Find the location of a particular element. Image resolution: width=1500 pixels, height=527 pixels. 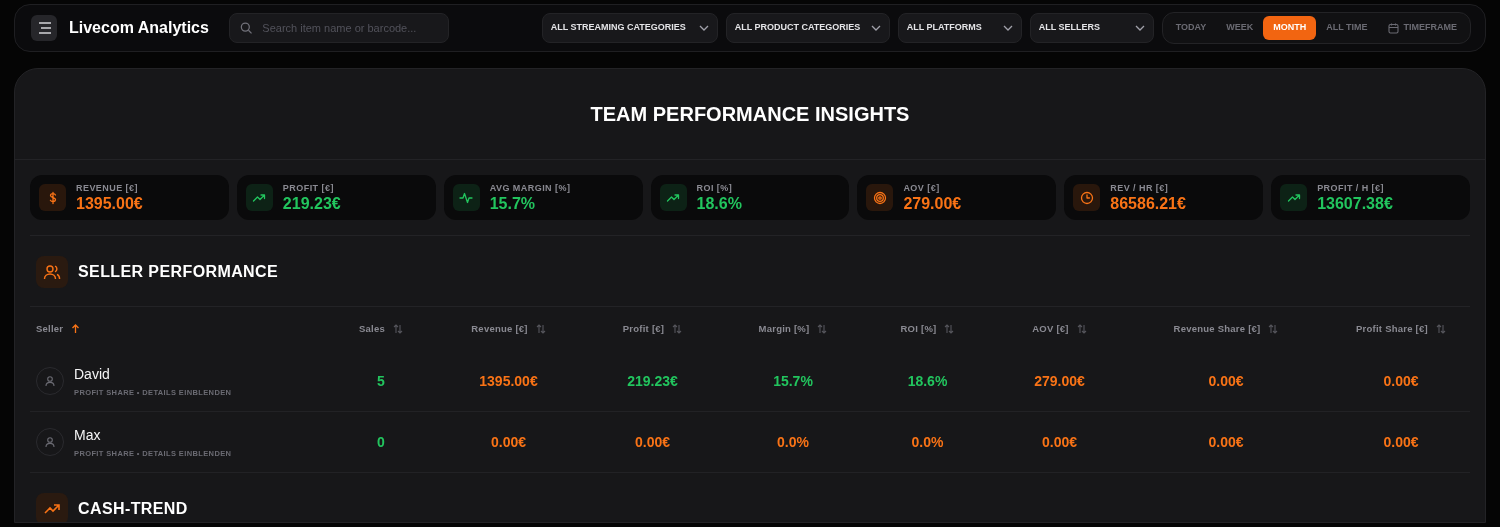

period-tab: TODAY is located at coordinates (1191, 28).